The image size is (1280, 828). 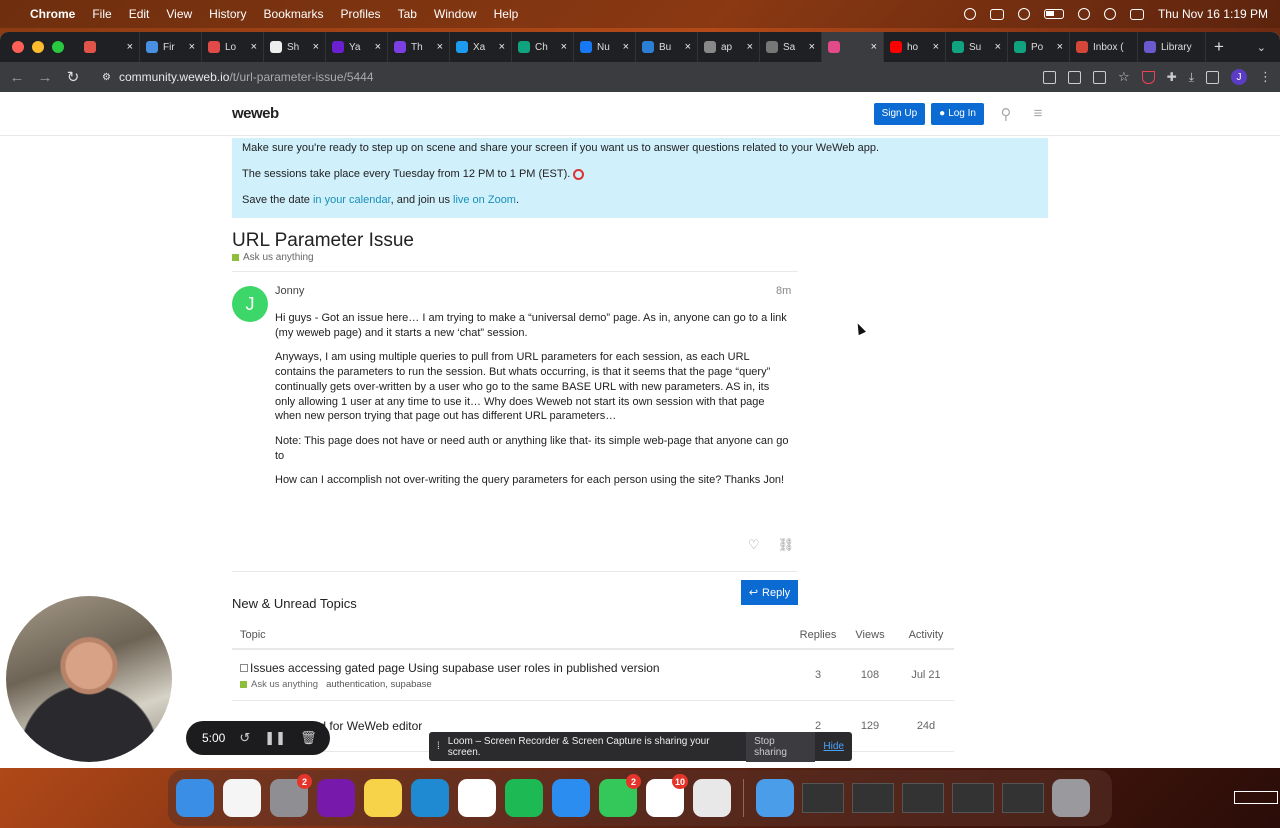 What do you see at coordinates (419, 47) in the screenshot?
I see `browser-tab: Th ×` at bounding box center [419, 47].